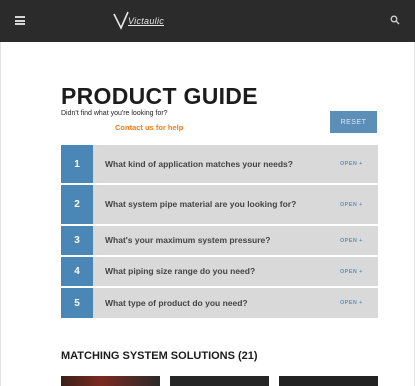 The width and height of the screenshot is (415, 386). I want to click on step-question: What type of product do you need?, so click(176, 302).